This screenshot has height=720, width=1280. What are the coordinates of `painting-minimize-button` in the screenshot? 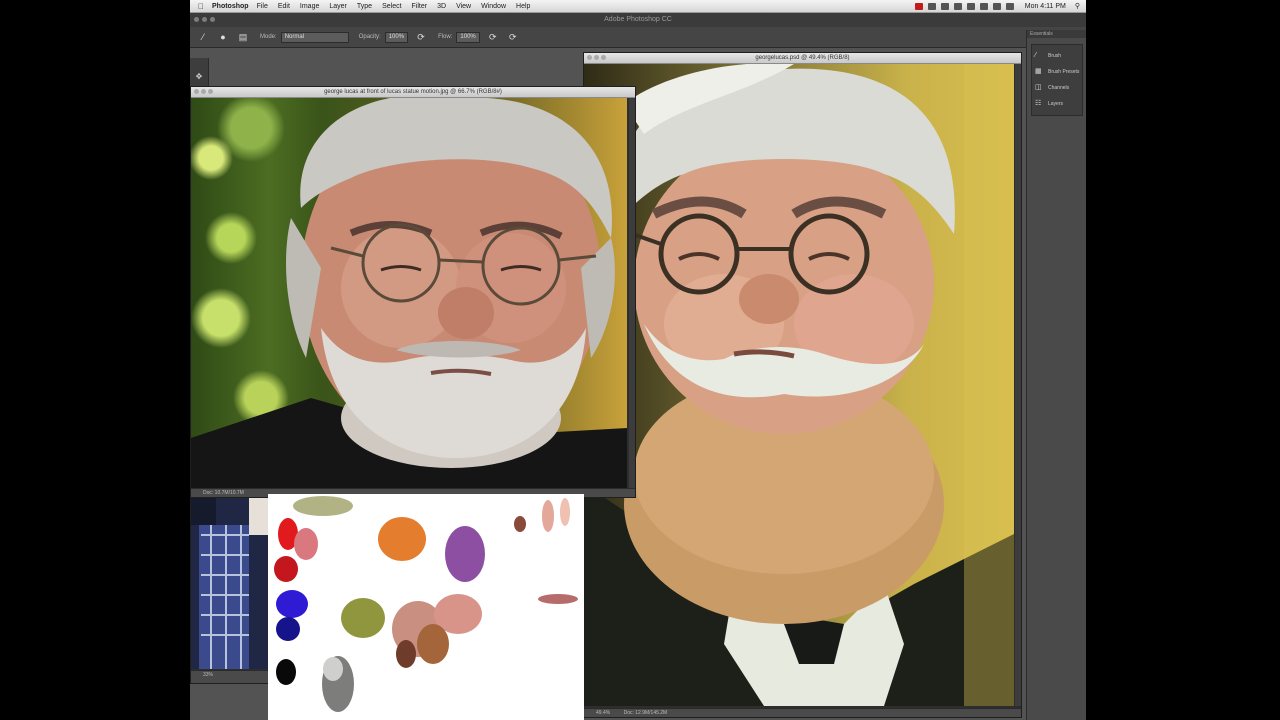 It's located at (596, 57).